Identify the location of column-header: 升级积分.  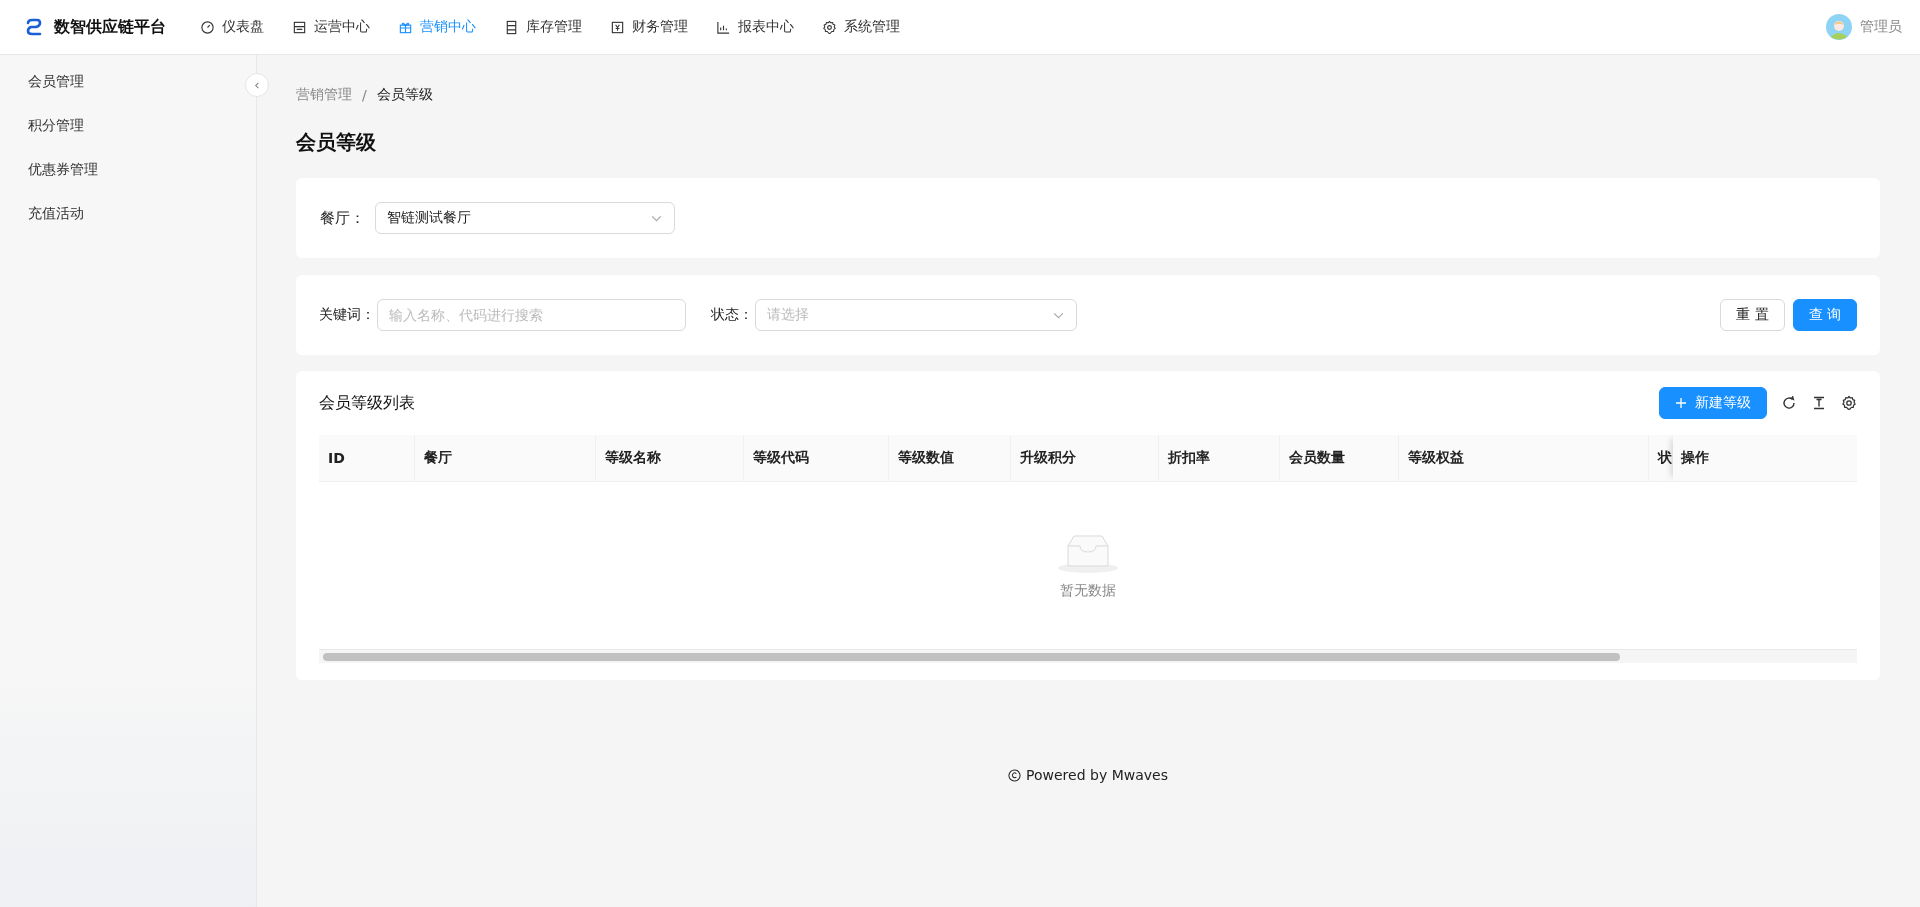
(1085, 458).